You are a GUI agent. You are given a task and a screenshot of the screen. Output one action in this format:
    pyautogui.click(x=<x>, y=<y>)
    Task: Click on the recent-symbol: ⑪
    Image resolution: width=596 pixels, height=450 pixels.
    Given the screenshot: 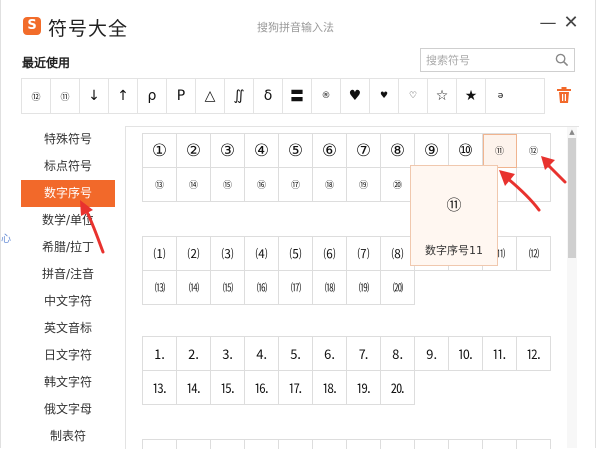 What is the action you would take?
    pyautogui.click(x=65, y=96)
    